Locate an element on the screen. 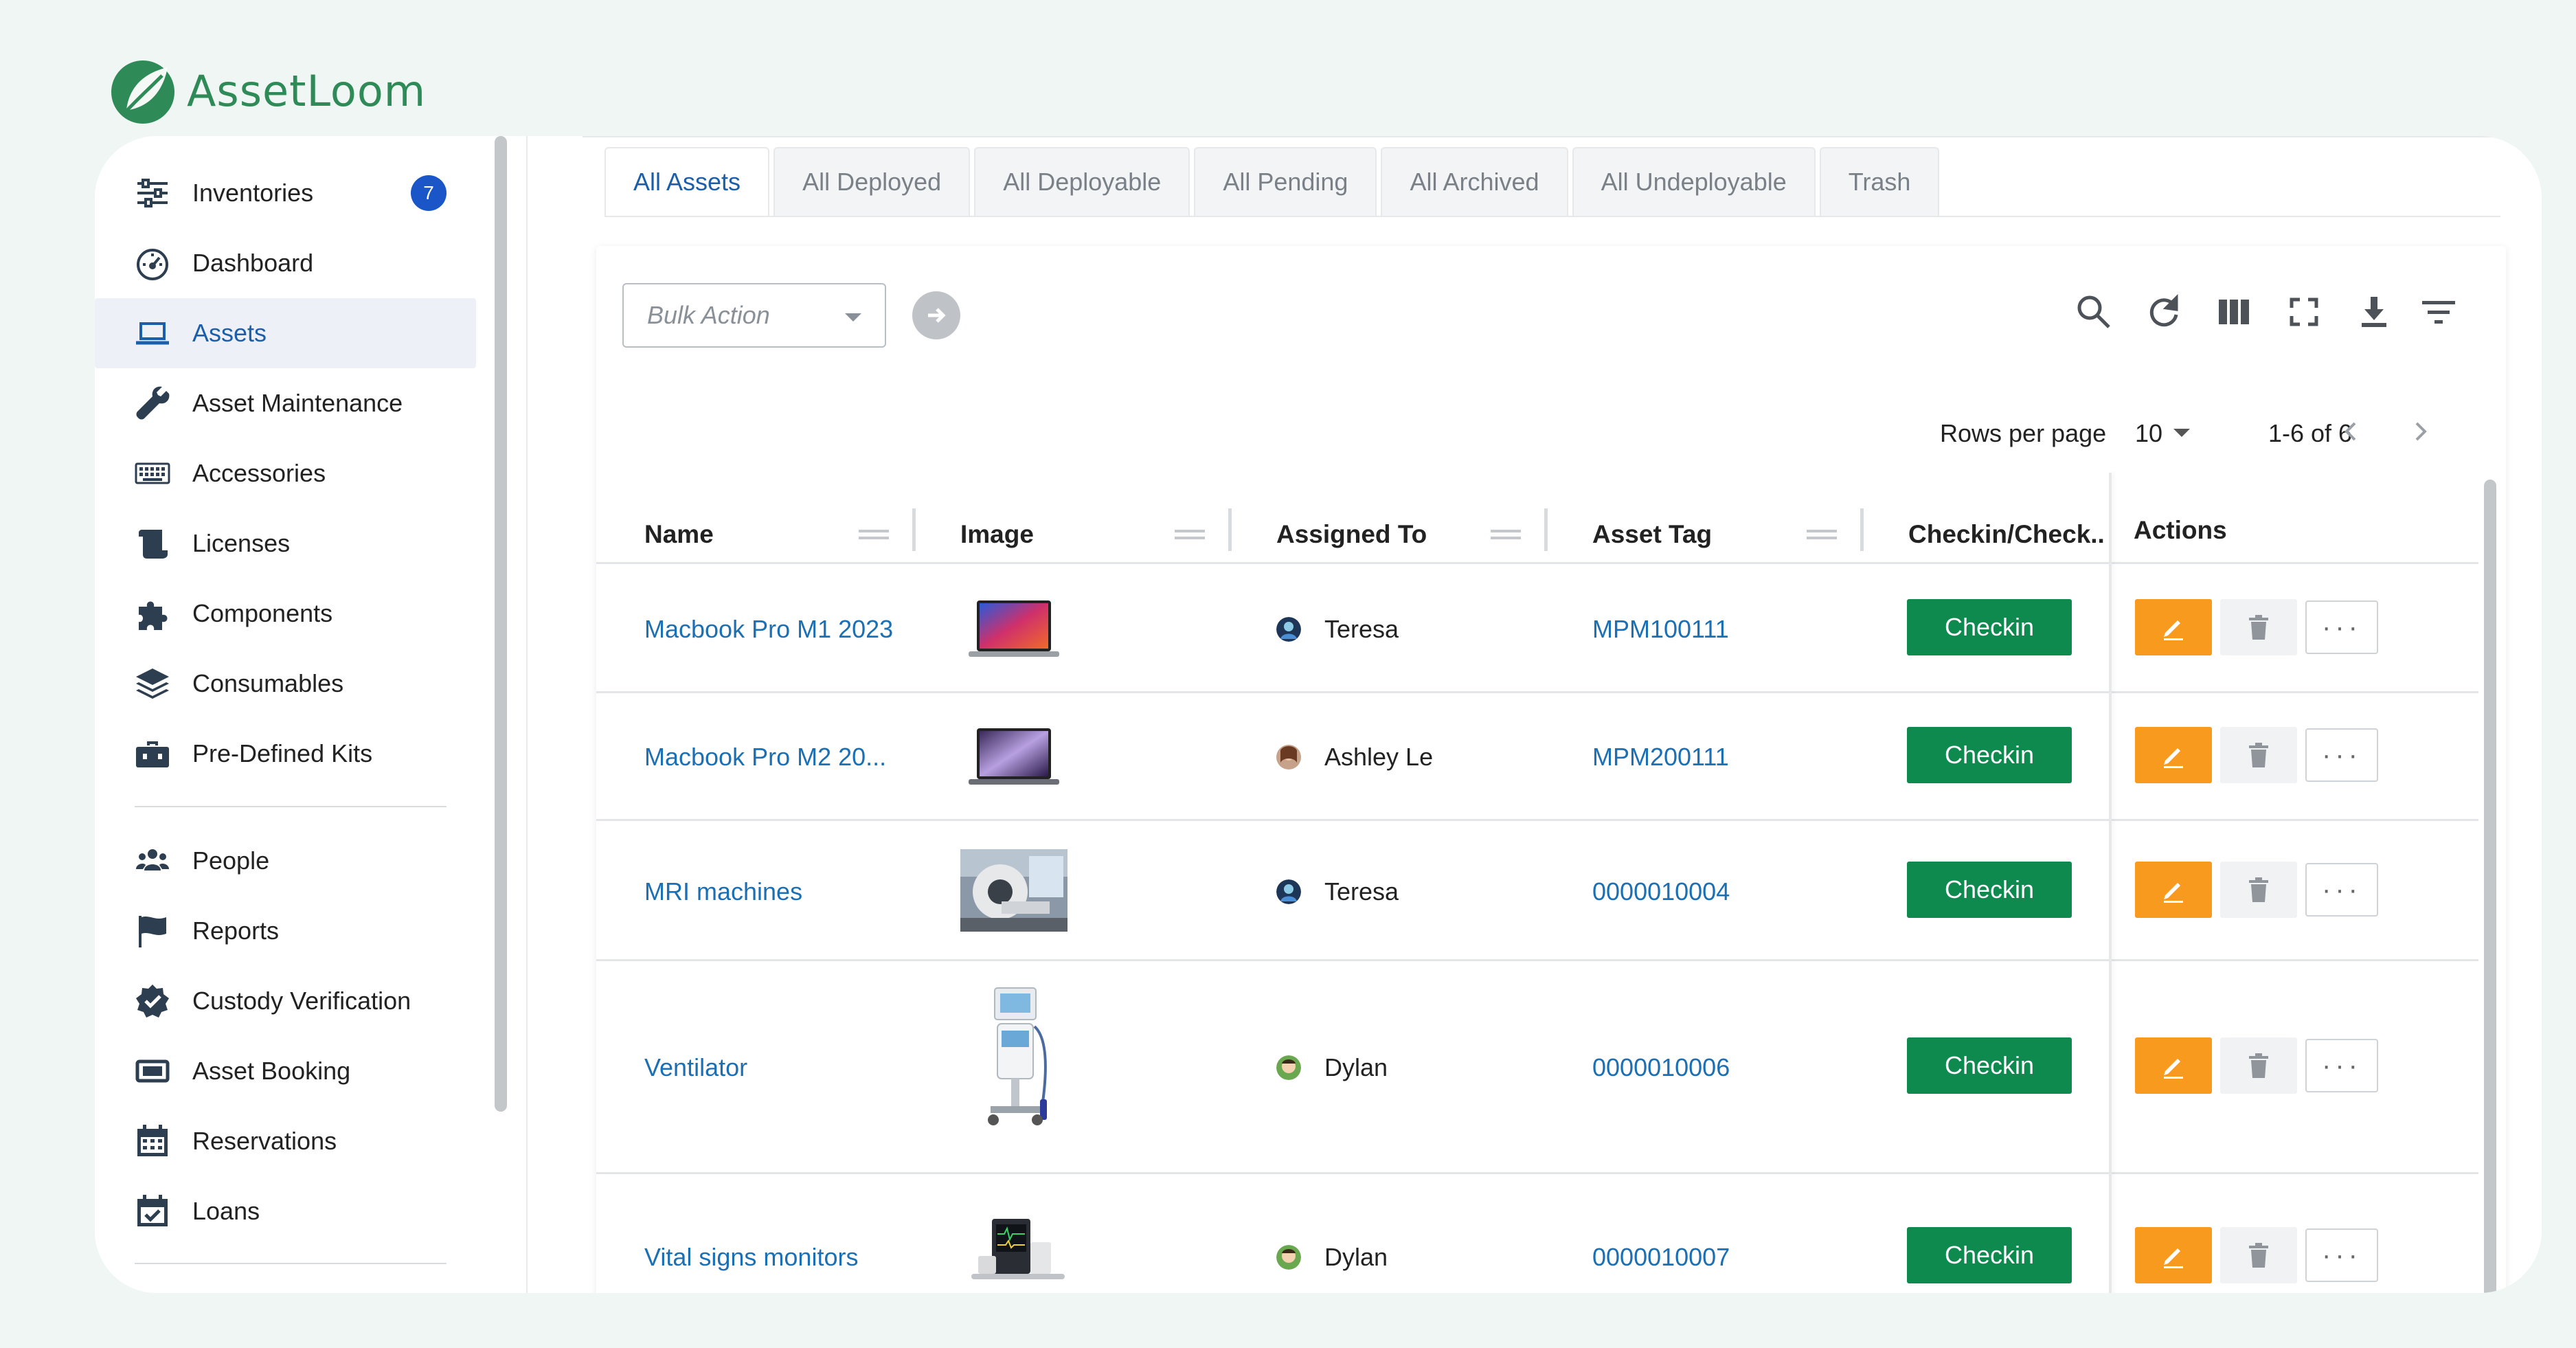  asset-name-link: Macbook Pro M1 2023 is located at coordinates (768, 629).